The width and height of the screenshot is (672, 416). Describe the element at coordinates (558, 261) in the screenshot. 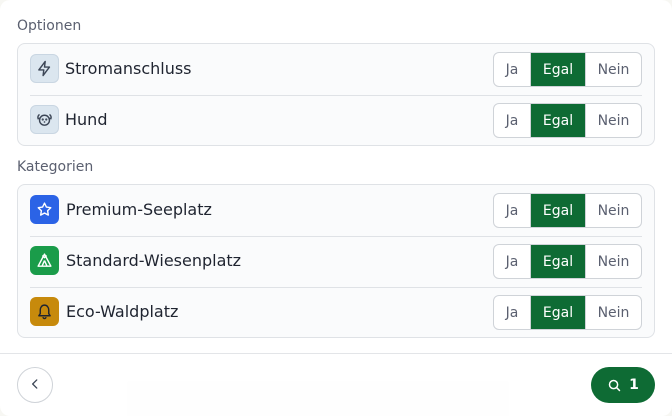

I see `meadow-any-button: Egal` at that location.